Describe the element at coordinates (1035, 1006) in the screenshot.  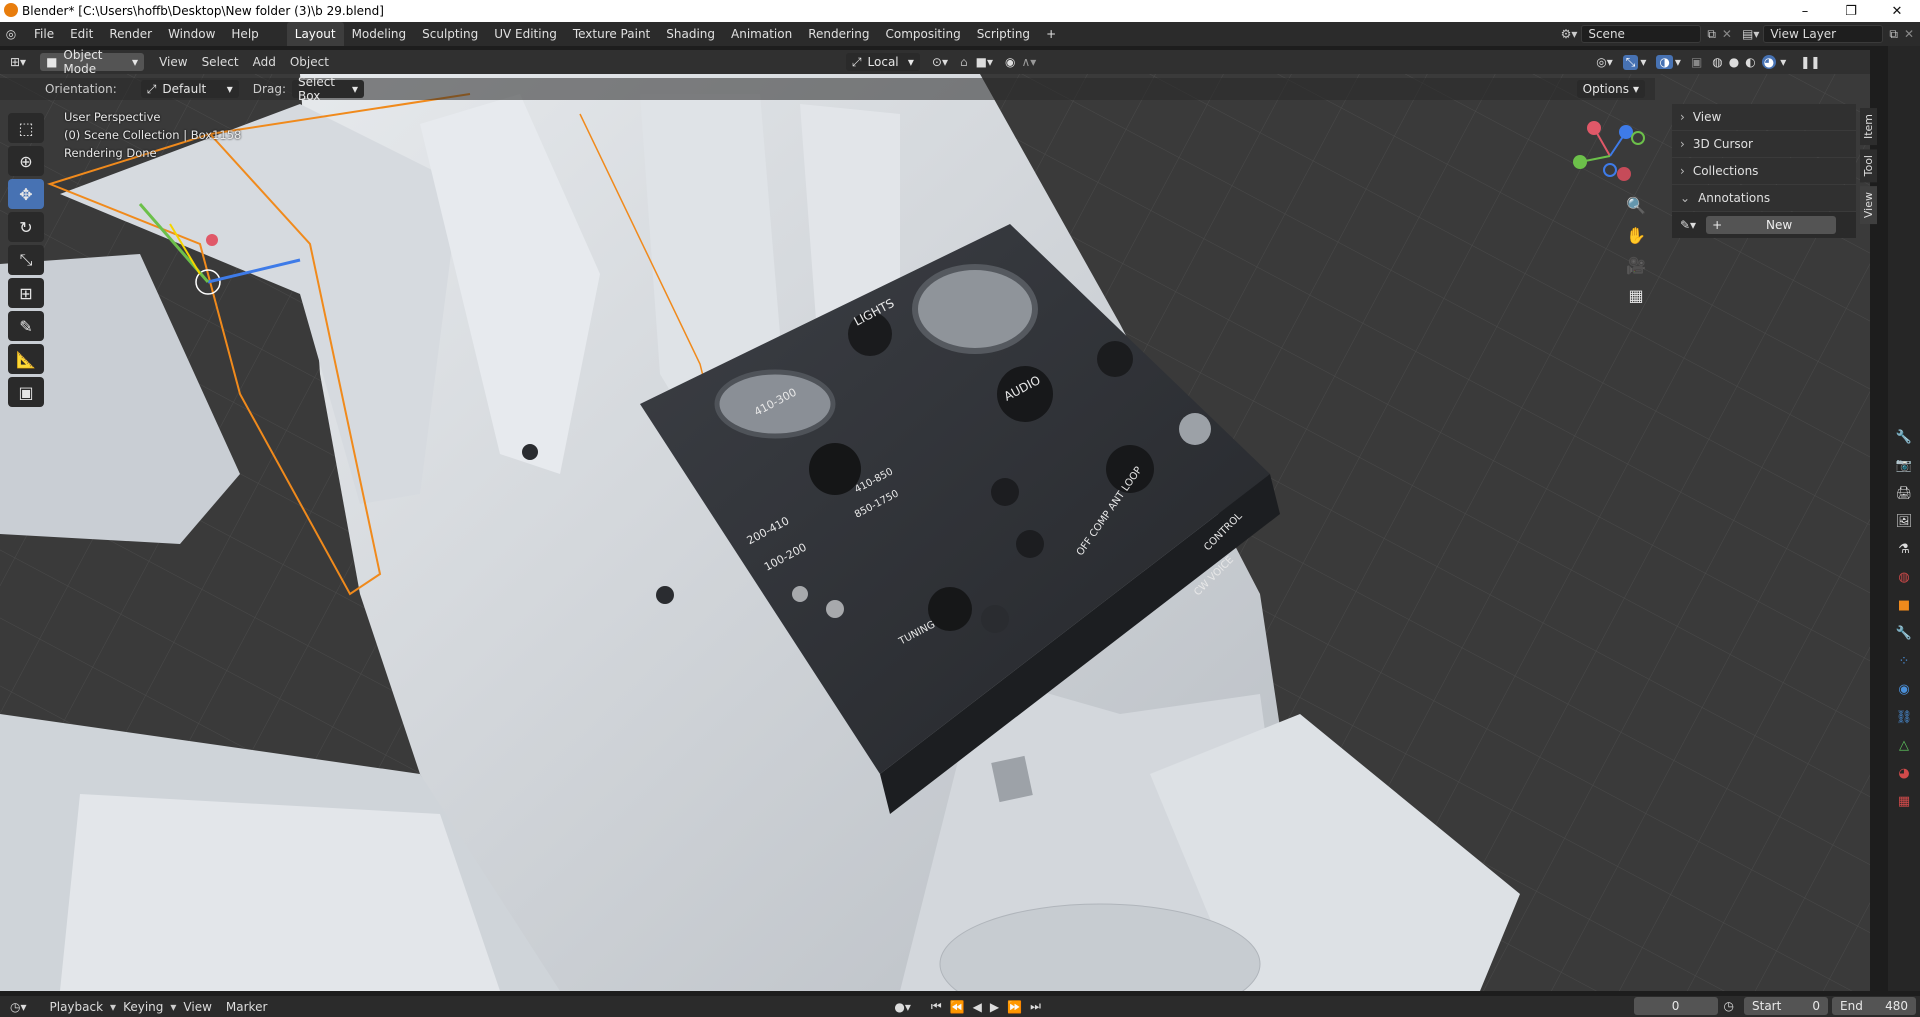
I see `jump-end-icon: ⏭` at that location.